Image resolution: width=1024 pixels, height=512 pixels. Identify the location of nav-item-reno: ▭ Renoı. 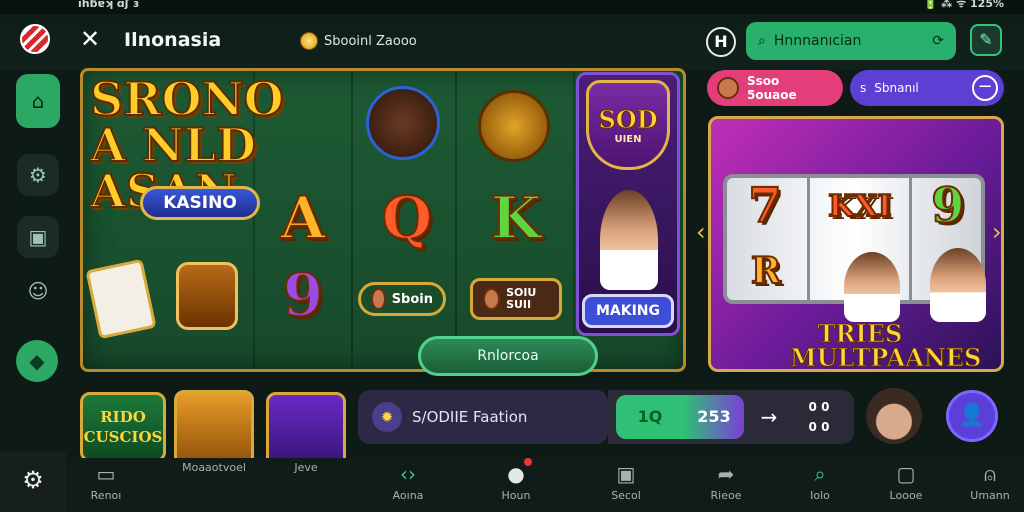
(106, 485).